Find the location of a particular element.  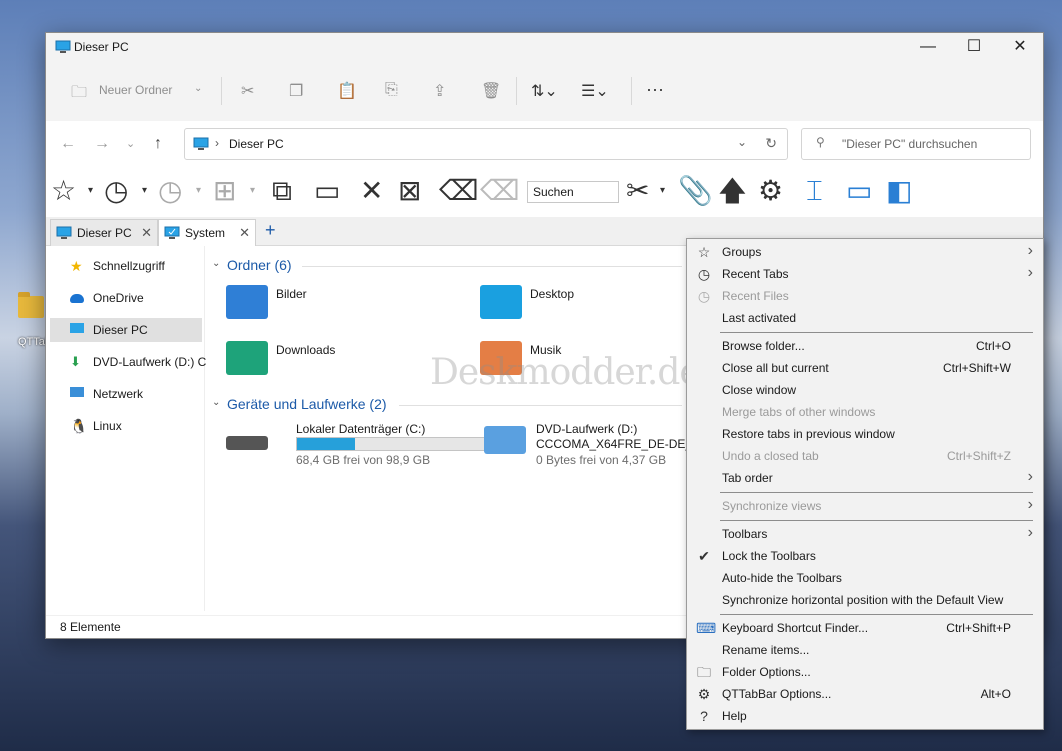

menu-item-recent-tabs: ◷ Recent Tabs › is located at coordinates (865, 274).